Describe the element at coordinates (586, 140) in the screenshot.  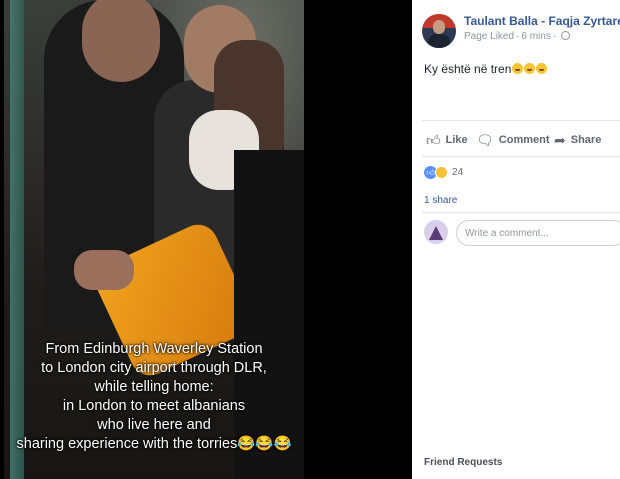
I see `share-label: Share` at that location.